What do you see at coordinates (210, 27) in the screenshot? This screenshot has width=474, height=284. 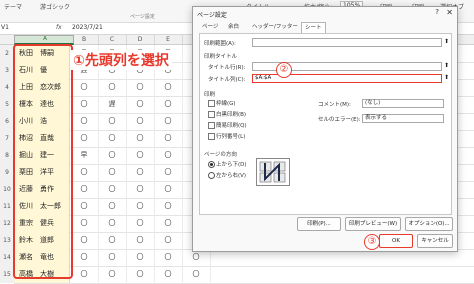 I see `tab-page: ページ` at bounding box center [210, 27].